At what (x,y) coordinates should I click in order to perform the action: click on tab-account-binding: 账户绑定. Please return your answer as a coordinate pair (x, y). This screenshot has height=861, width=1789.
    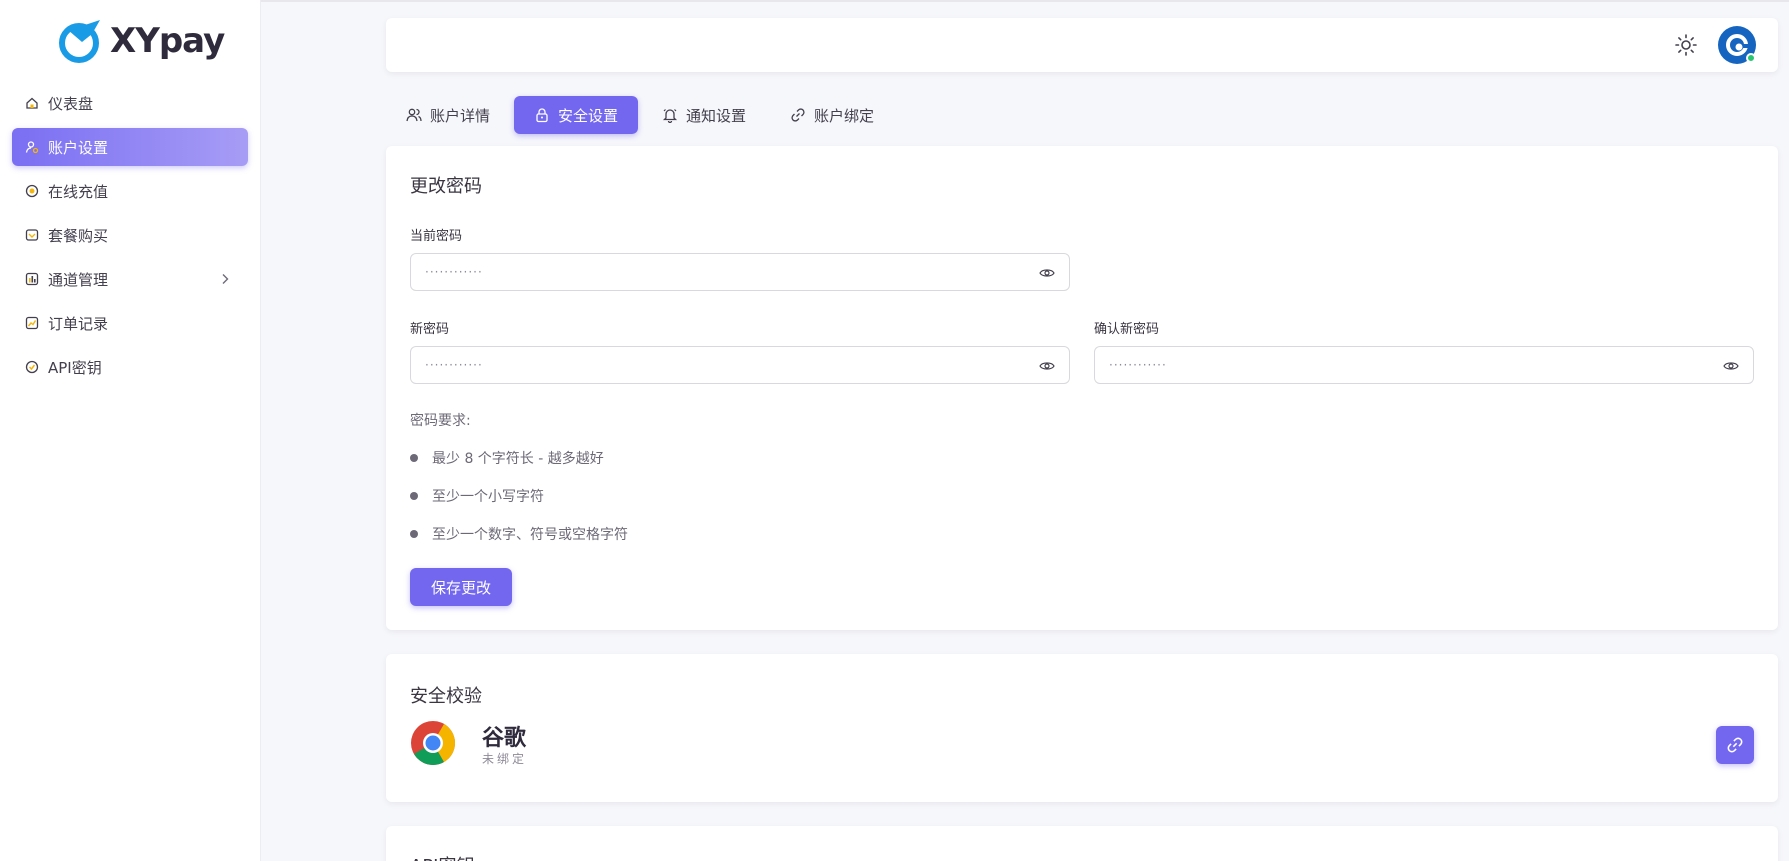
    Looking at the image, I should click on (832, 115).